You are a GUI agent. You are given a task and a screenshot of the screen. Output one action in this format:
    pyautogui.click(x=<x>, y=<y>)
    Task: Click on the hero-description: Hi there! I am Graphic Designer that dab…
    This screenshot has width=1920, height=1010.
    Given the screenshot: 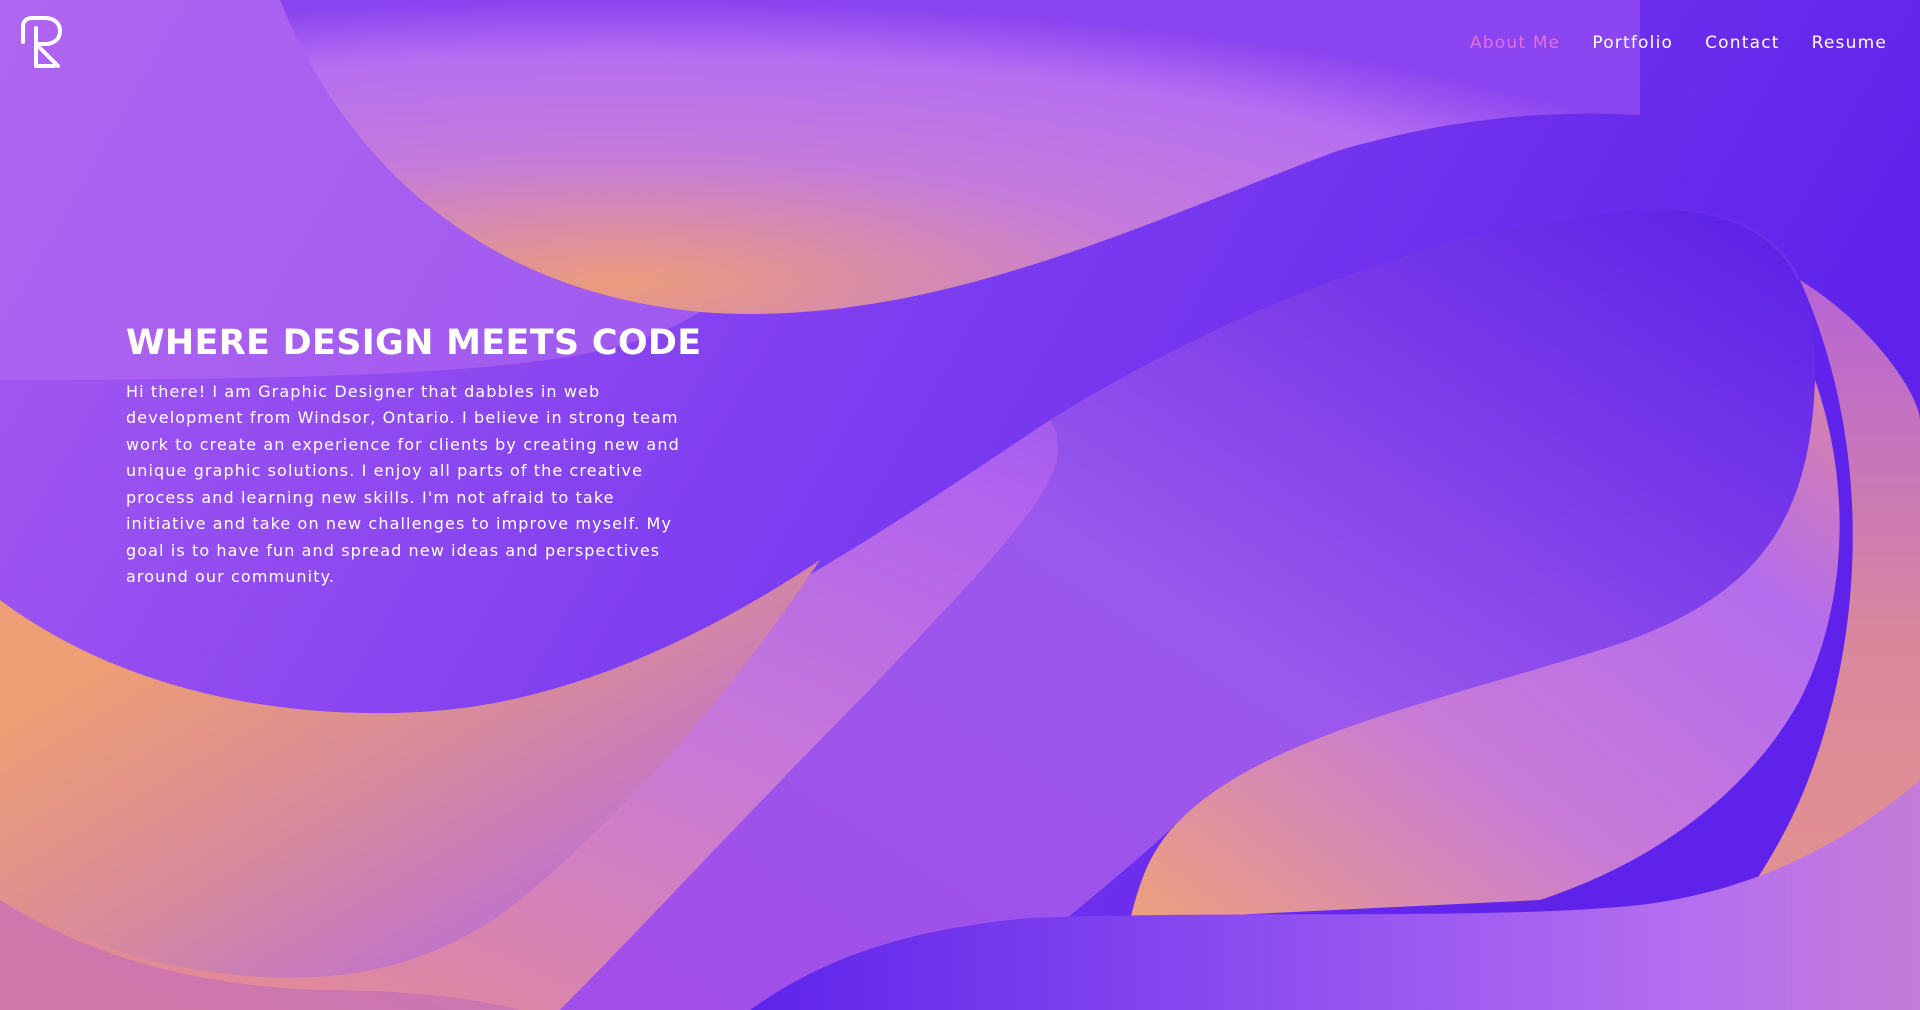 What is the action you would take?
    pyautogui.click(x=403, y=484)
    